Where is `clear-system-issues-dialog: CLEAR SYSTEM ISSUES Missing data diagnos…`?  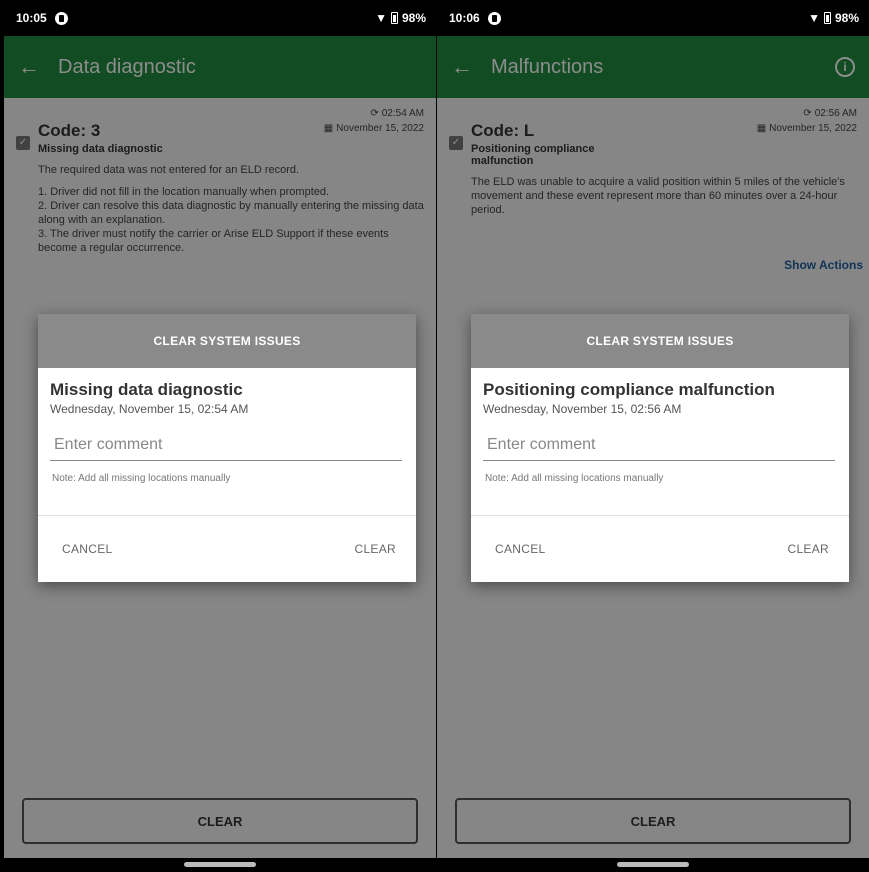 clear-system-issues-dialog: CLEAR SYSTEM ISSUES Missing data diagnos… is located at coordinates (227, 448).